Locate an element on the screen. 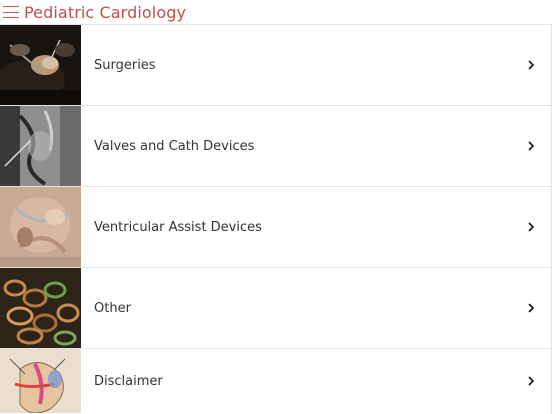 The height and width of the screenshot is (414, 552). hamburger-icon is located at coordinates (11, 12).